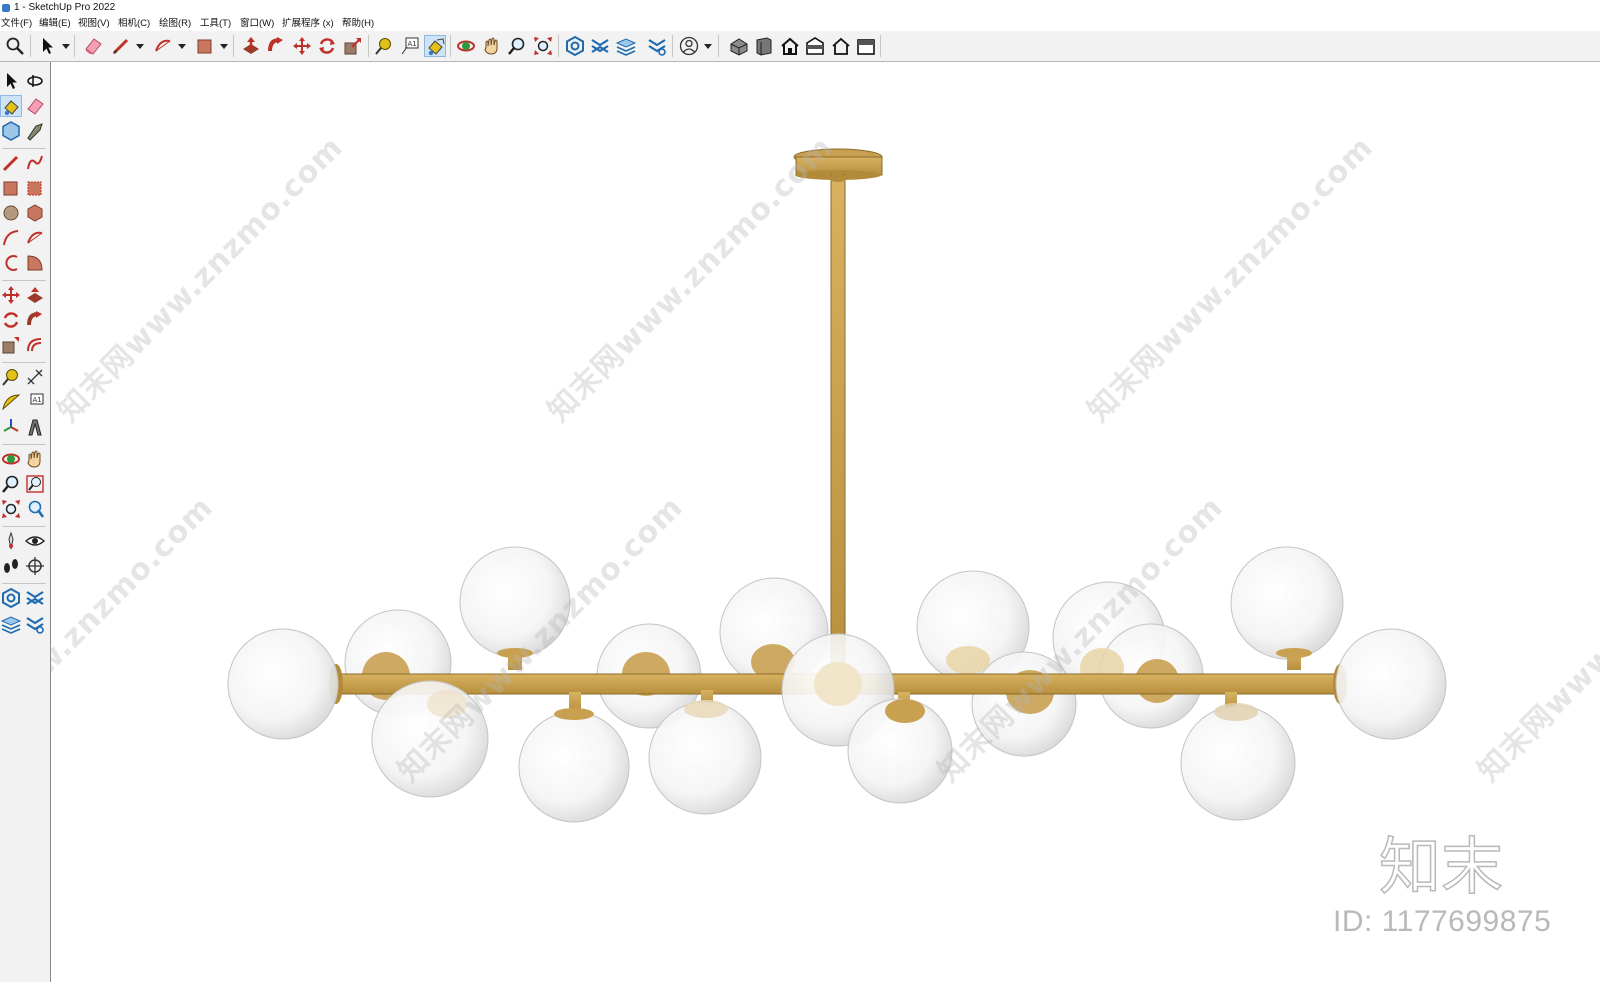  I want to click on svg-text: A1, so click(412, 44).